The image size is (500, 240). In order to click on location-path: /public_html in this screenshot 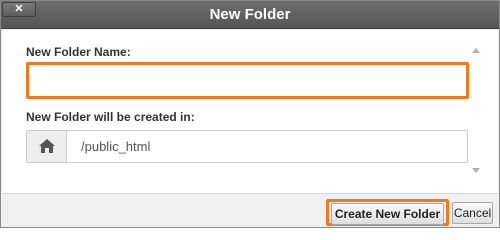, I will do `click(116, 146)`.